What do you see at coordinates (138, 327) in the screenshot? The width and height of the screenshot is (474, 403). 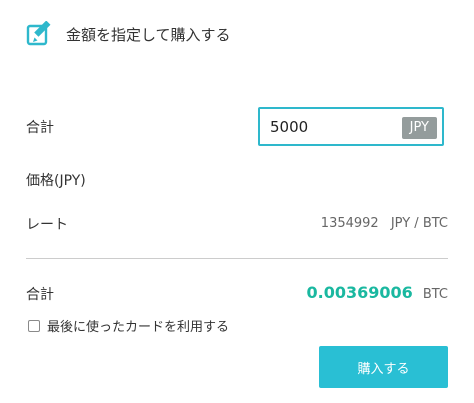 I see `remember-card-label: 最後に使ったカードを利用する` at bounding box center [138, 327].